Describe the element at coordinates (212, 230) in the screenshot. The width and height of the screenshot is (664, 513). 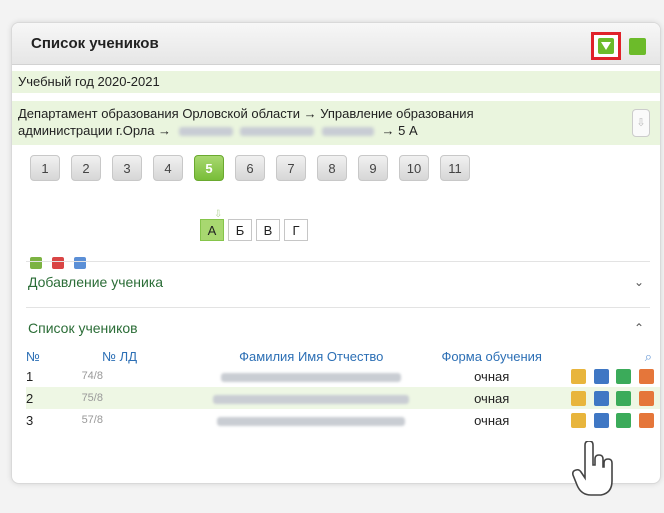
I see `letter-a: А` at that location.